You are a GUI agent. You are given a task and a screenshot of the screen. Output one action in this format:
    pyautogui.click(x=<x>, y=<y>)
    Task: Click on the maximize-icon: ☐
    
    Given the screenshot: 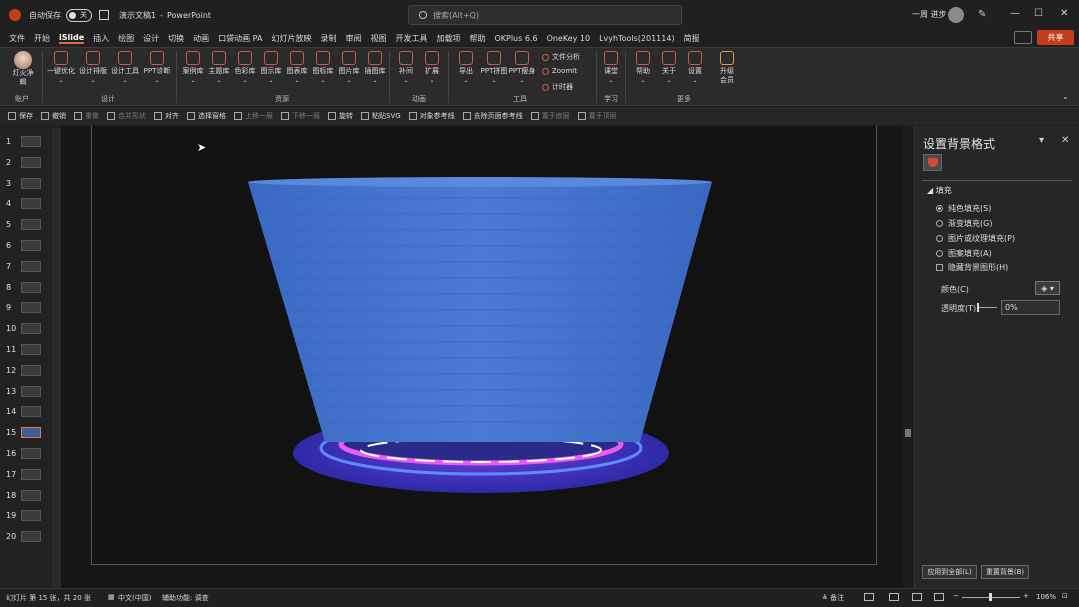 What is the action you would take?
    pyautogui.click(x=1038, y=13)
    